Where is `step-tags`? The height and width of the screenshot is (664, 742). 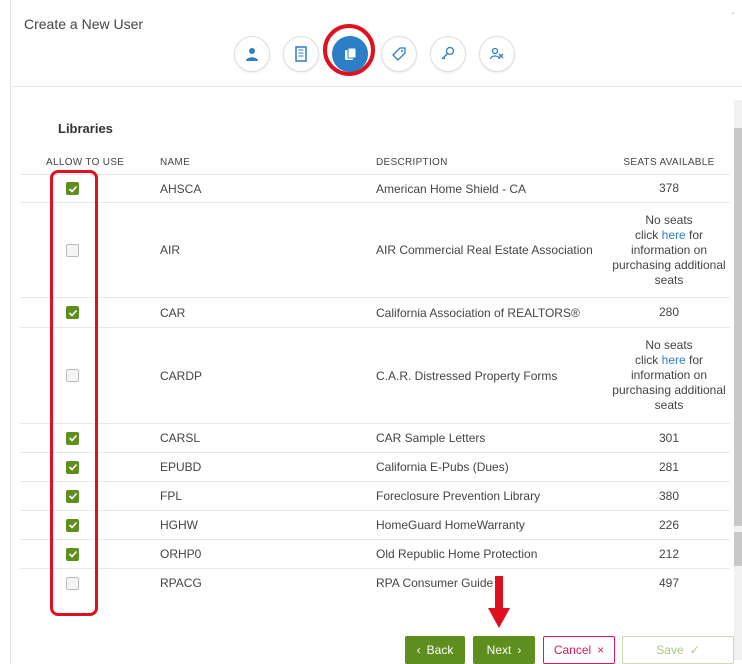
step-tags is located at coordinates (399, 54).